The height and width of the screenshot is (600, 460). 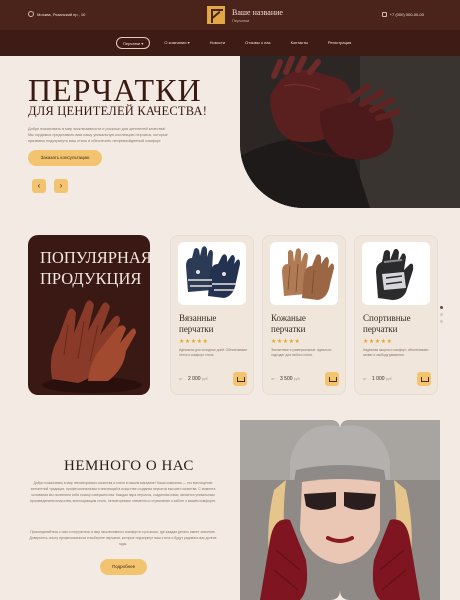 What do you see at coordinates (31, 14) in the screenshot?
I see `map-pin-icon` at bounding box center [31, 14].